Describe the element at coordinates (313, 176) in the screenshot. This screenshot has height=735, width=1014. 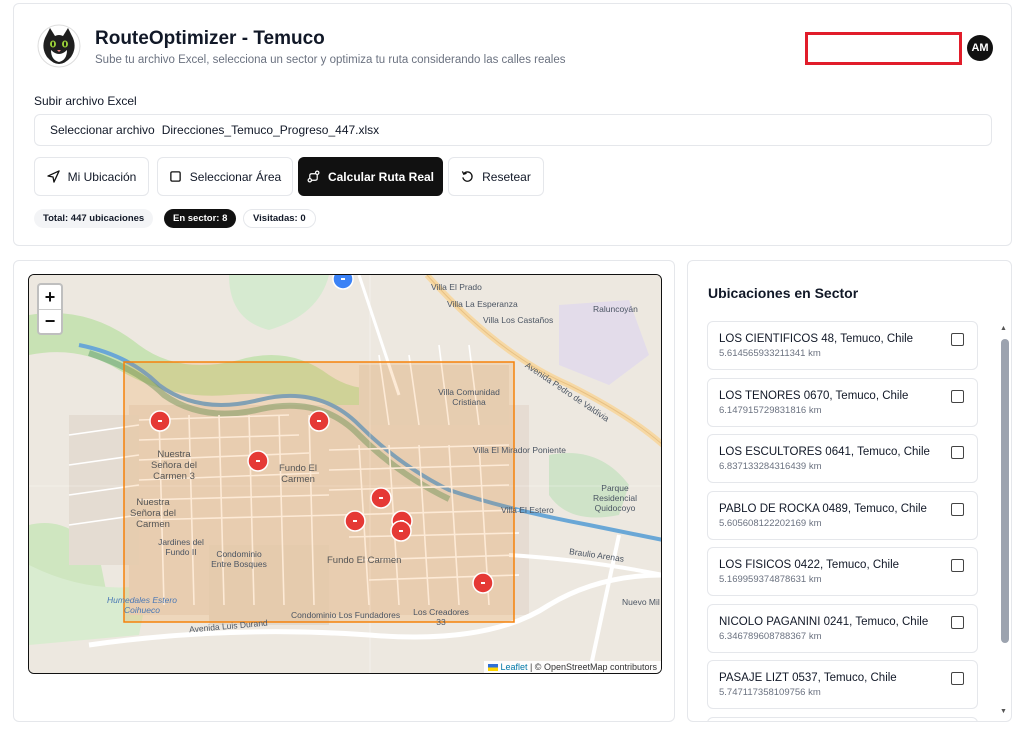
I see `route-icon` at that location.